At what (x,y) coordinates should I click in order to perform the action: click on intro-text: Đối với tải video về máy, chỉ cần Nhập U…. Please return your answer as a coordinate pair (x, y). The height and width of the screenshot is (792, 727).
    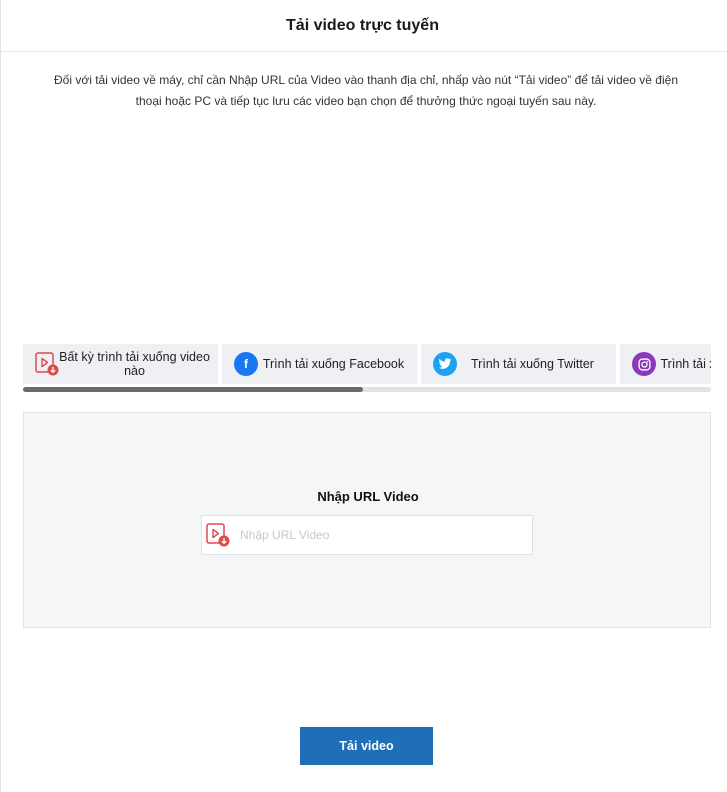
    Looking at the image, I should click on (365, 90).